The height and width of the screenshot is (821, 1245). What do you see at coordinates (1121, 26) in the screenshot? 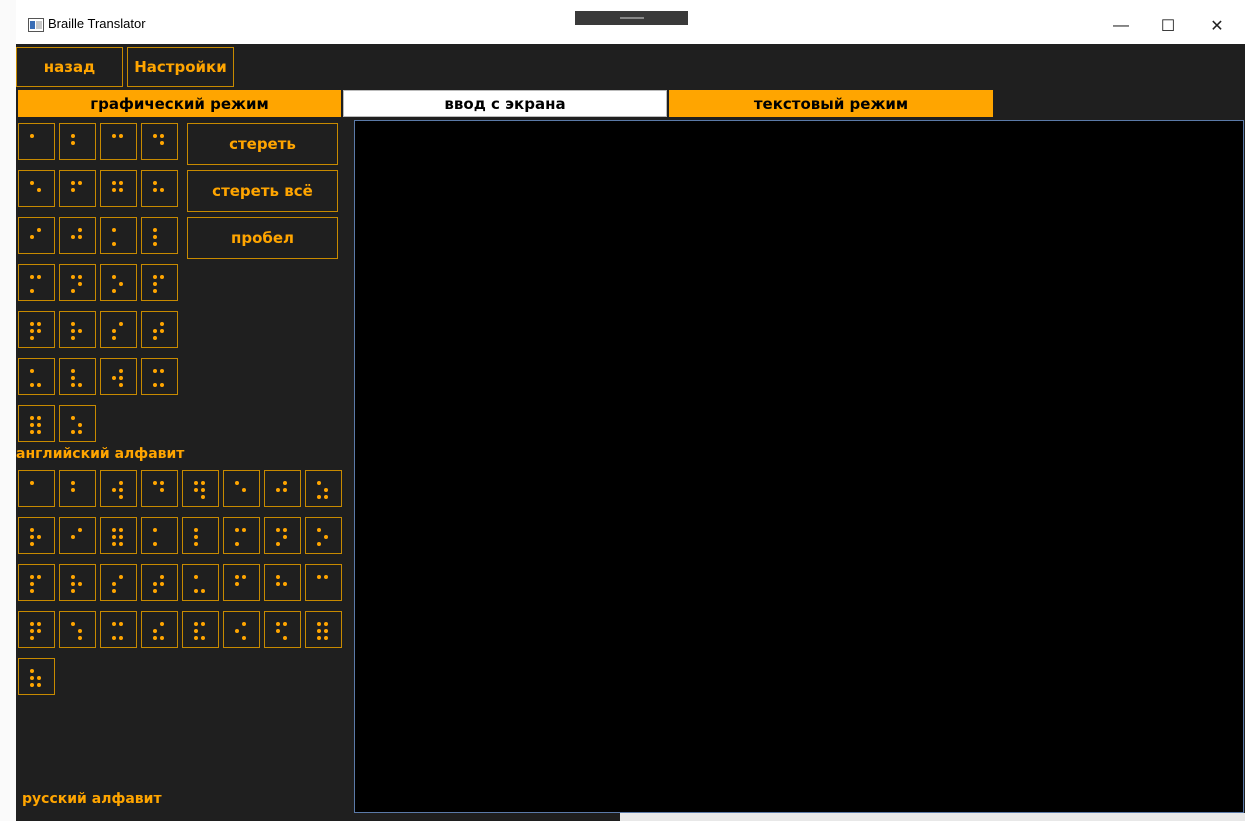
I see `minimize-button: —` at bounding box center [1121, 26].